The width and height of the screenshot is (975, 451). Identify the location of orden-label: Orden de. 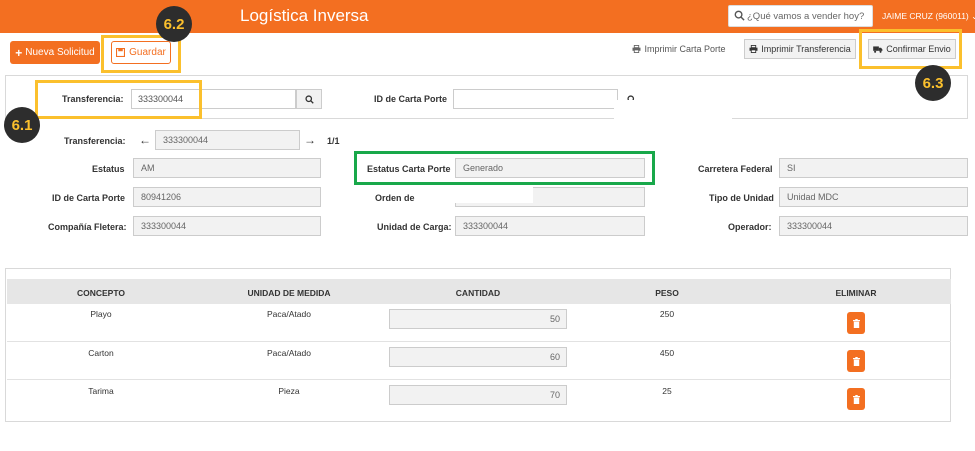
(395, 198).